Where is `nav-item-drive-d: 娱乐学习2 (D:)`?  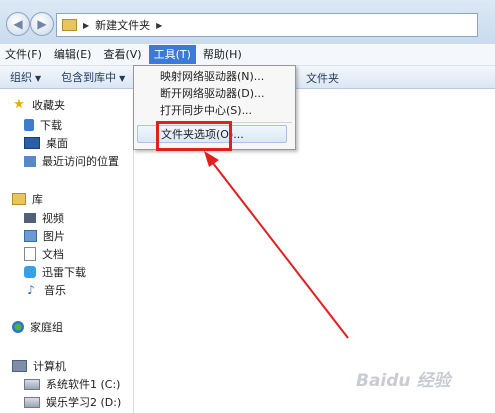 nav-item-drive-d: 娱乐学习2 (D:) is located at coordinates (72, 402).